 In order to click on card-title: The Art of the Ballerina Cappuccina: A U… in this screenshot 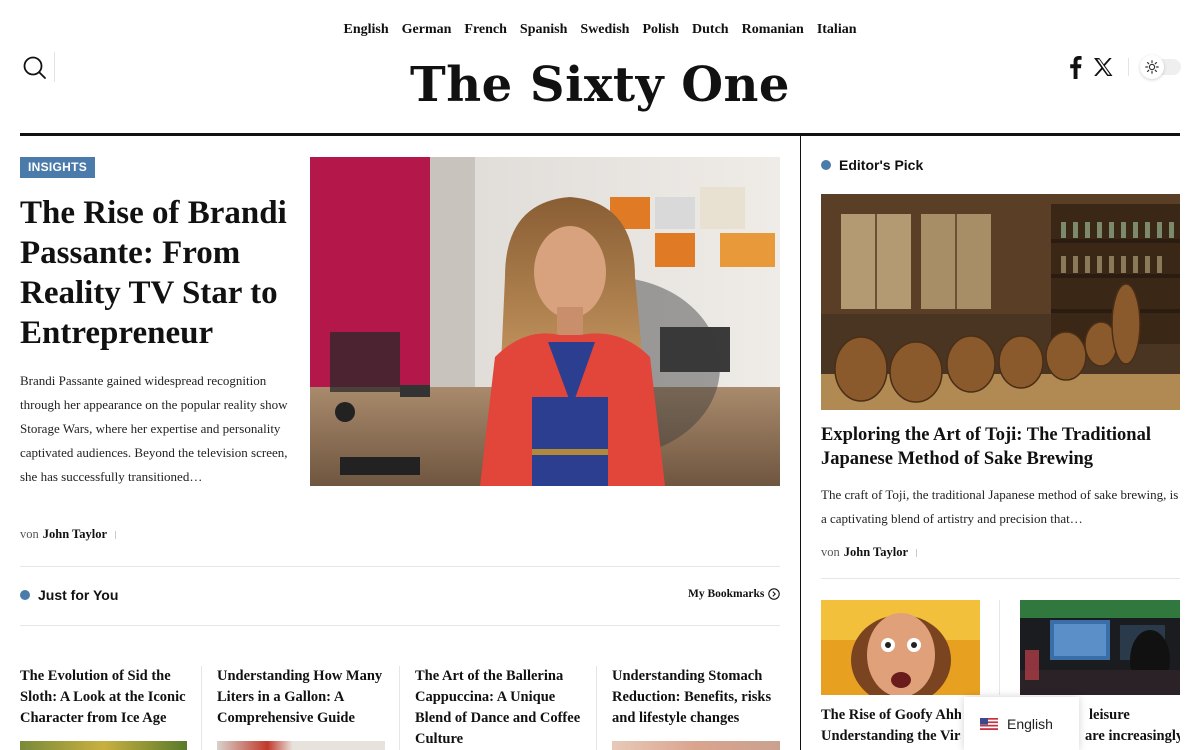, I will do `click(500, 708)`.